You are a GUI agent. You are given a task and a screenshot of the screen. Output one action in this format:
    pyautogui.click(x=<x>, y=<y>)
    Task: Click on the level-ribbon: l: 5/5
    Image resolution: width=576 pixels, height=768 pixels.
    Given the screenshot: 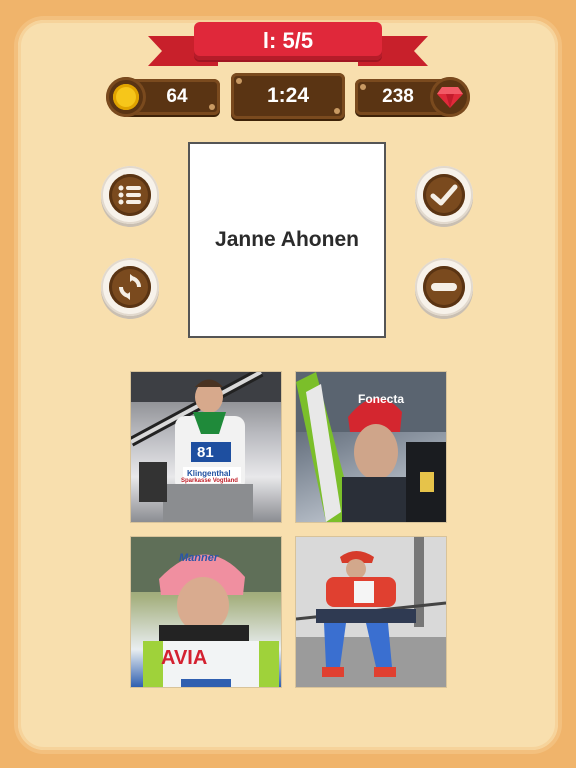 What is the action you would take?
    pyautogui.click(x=288, y=46)
    